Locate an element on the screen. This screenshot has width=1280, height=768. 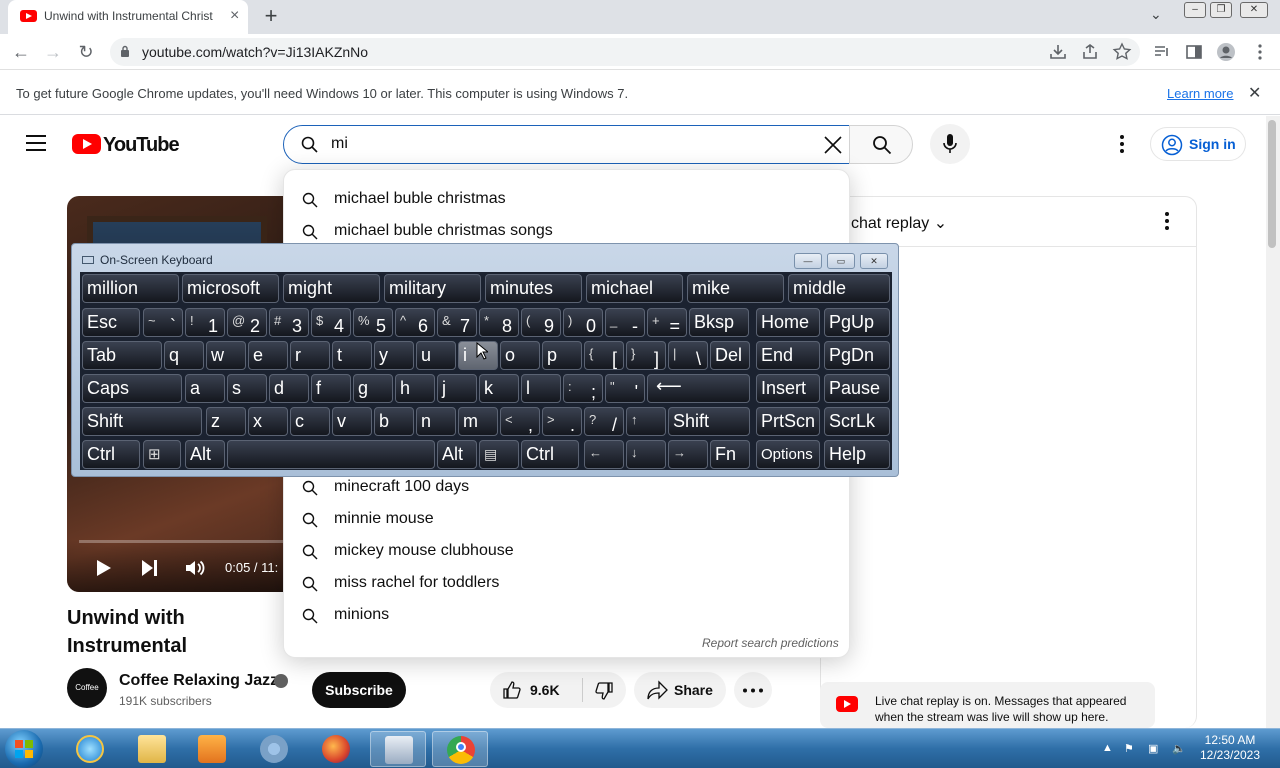
osk-key-ctrl-left: Ctrl is located at coordinates (111, 454).